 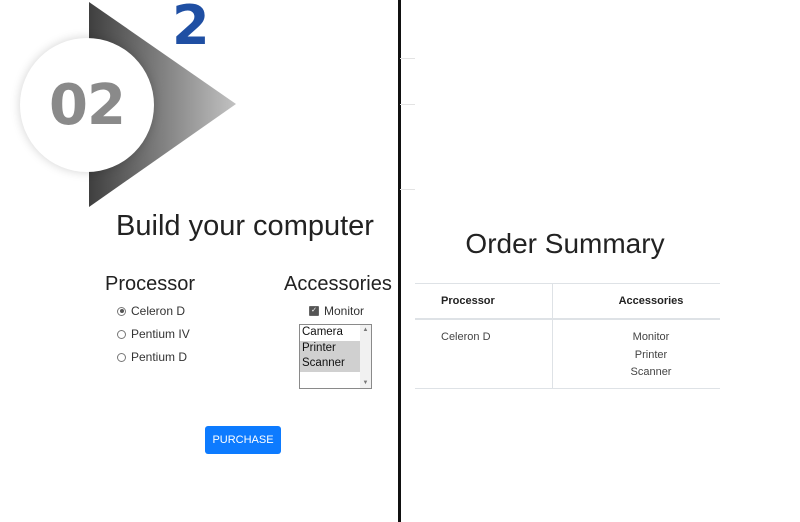 What do you see at coordinates (330, 348) in the screenshot?
I see `listbox-option-printer: Printer` at bounding box center [330, 348].